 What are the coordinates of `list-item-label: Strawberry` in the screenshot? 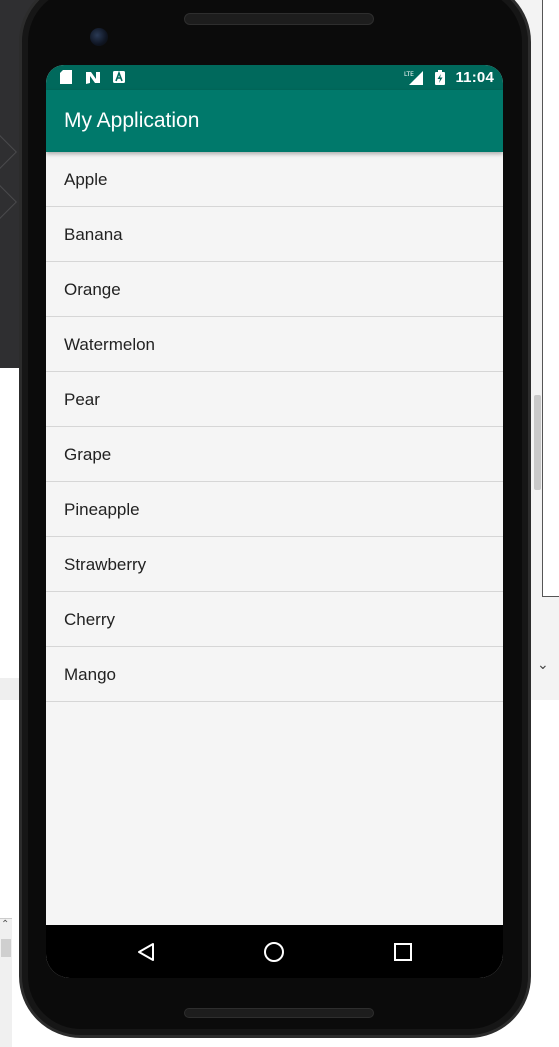 It's located at (105, 564).